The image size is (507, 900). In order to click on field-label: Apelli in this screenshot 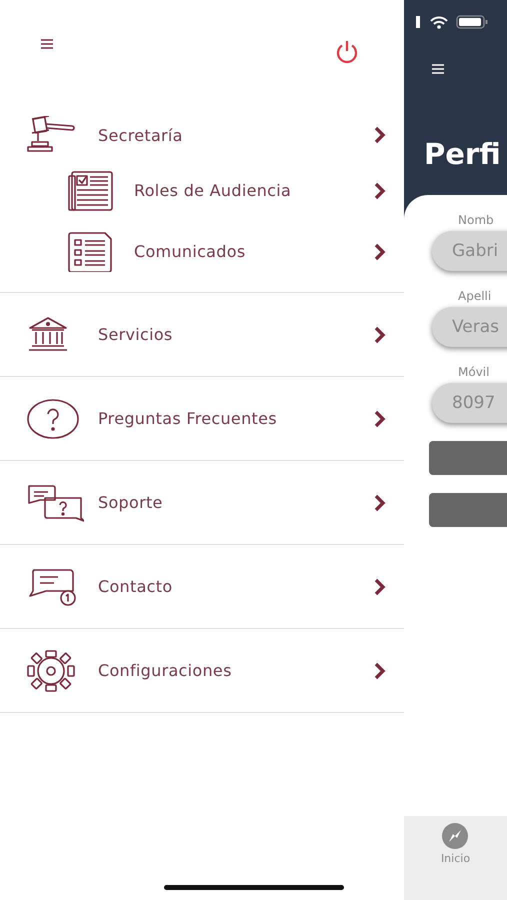, I will do `click(475, 297)`.